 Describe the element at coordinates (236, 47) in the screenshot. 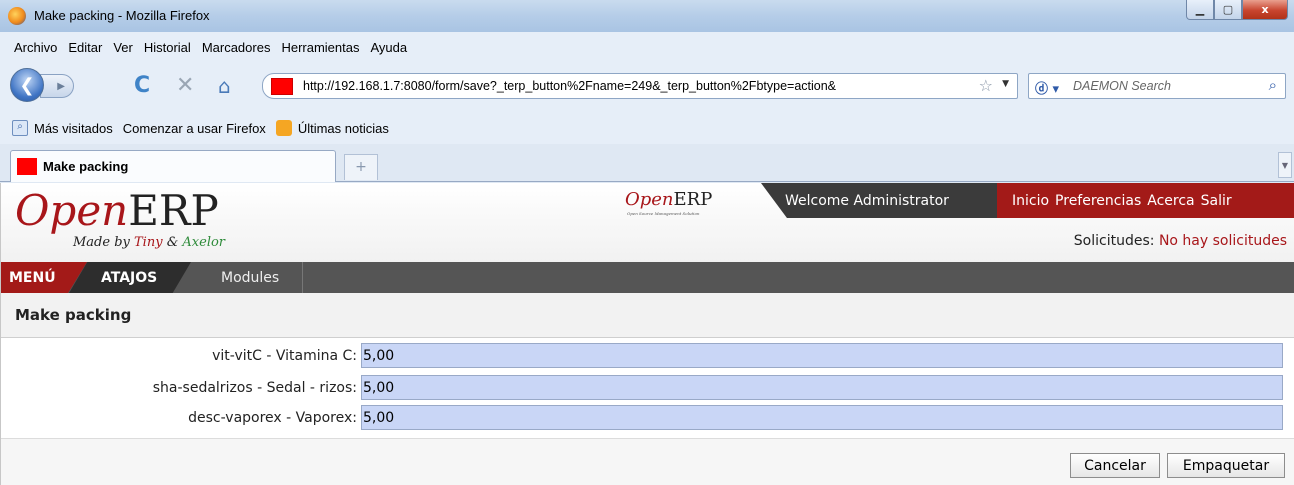

I see `menu-marcadores: Marcadores` at that location.